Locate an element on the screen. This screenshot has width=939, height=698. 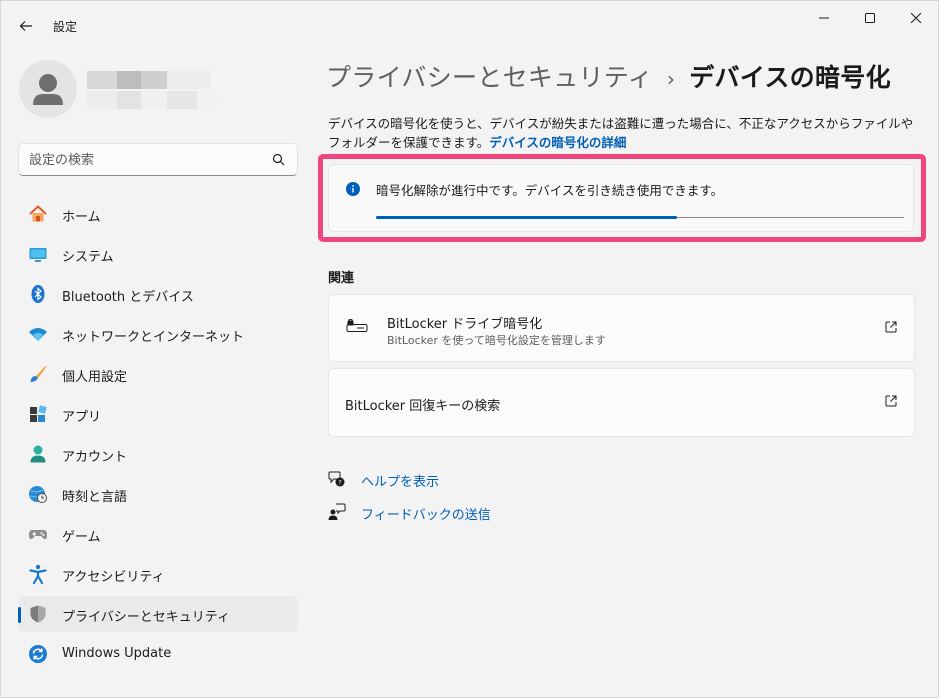
sidebar-item-home: ホーム is located at coordinates (158, 214).